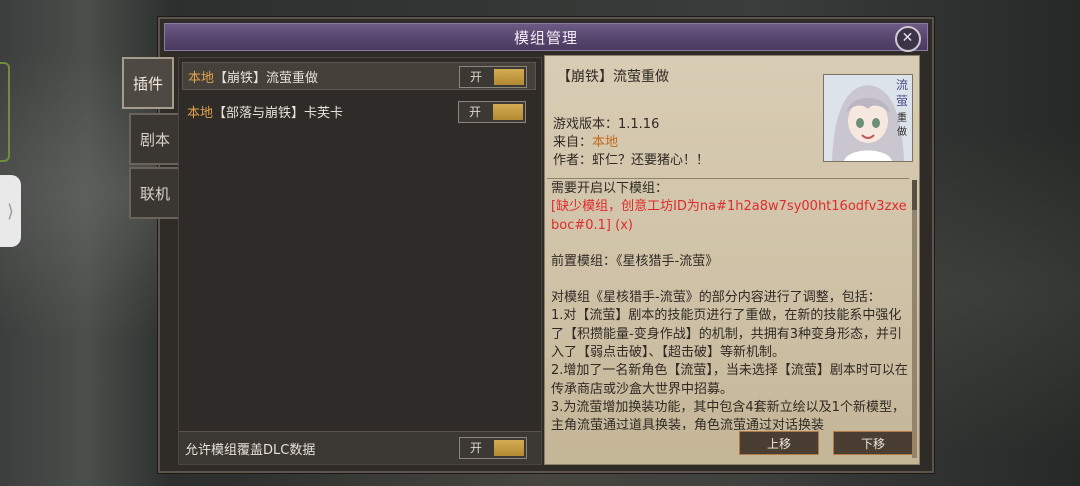 Image resolution: width=1080 pixels, height=486 pixels. Describe the element at coordinates (902, 131) in the screenshot. I see `thumb-char-4: 做` at that location.